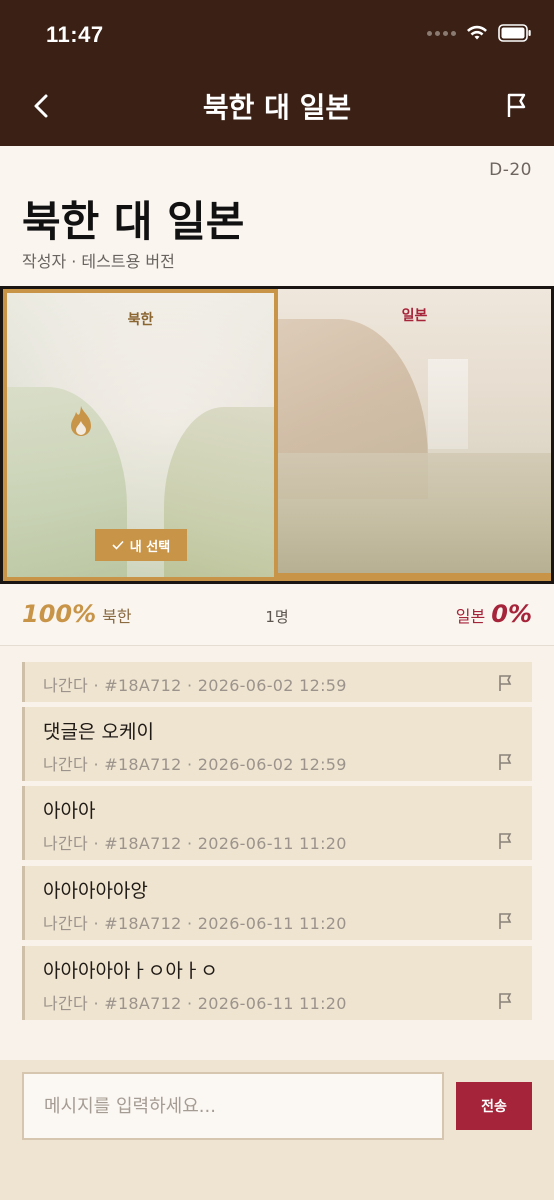  I want to click on nav-bar: 북한 대 일본, so click(277, 106).